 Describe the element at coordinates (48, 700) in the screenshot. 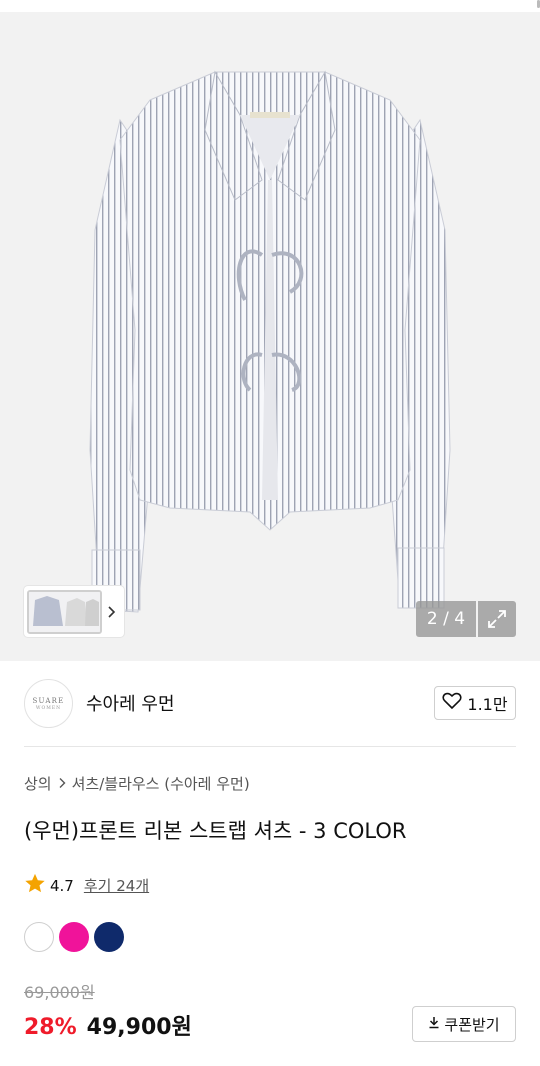

I see `brand-logo-text: SUARE` at that location.